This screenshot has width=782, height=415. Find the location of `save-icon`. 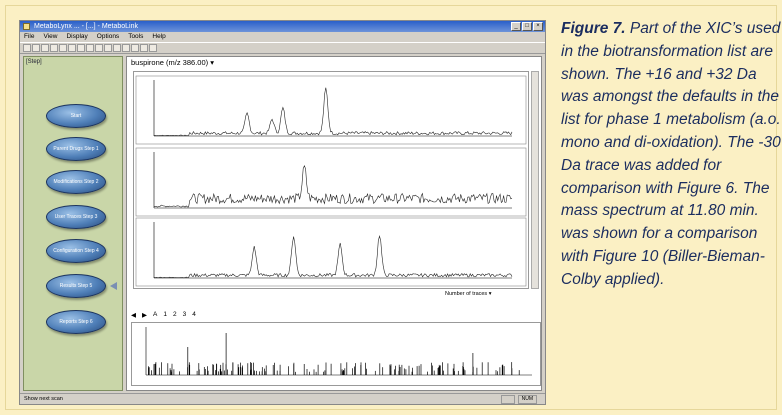

save-icon is located at coordinates (45, 48).